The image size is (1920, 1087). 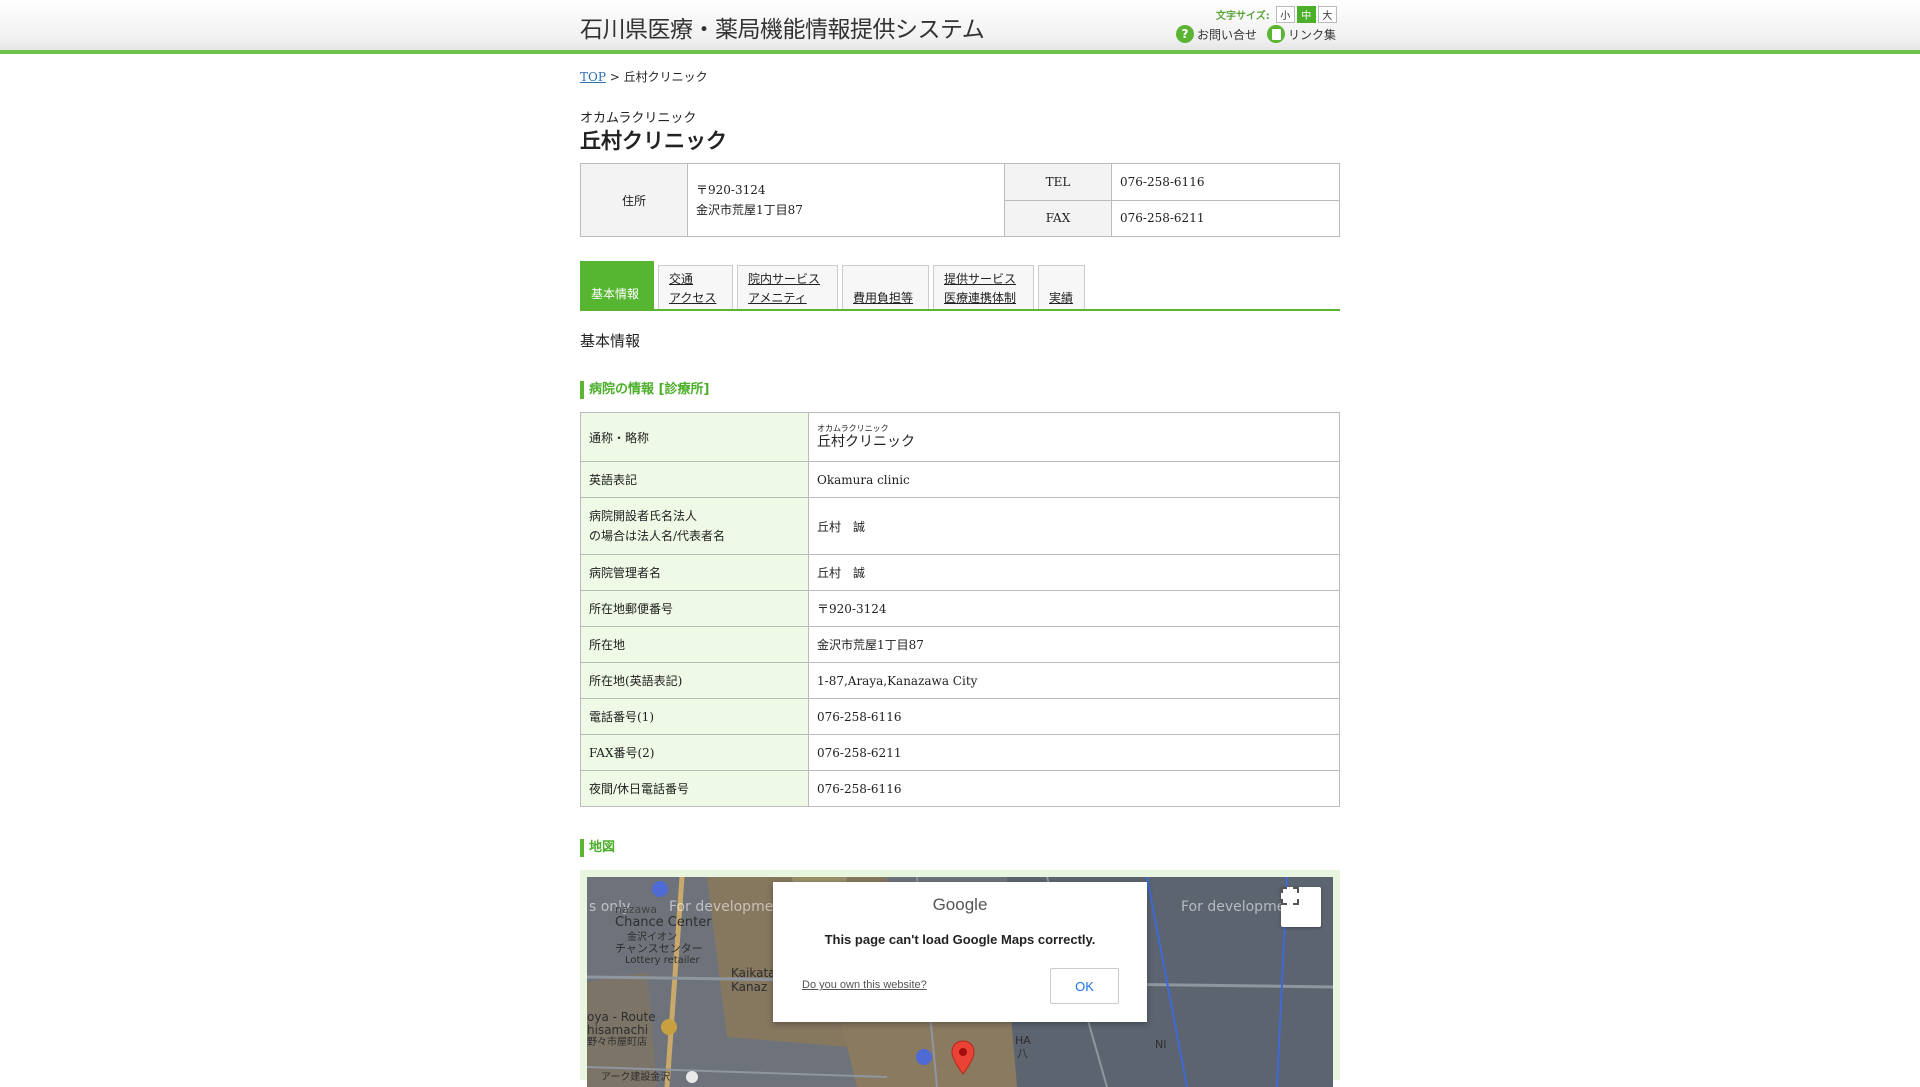 What do you see at coordinates (615, 294) in the screenshot?
I see `tab-basic-info-label: 基本情報` at bounding box center [615, 294].